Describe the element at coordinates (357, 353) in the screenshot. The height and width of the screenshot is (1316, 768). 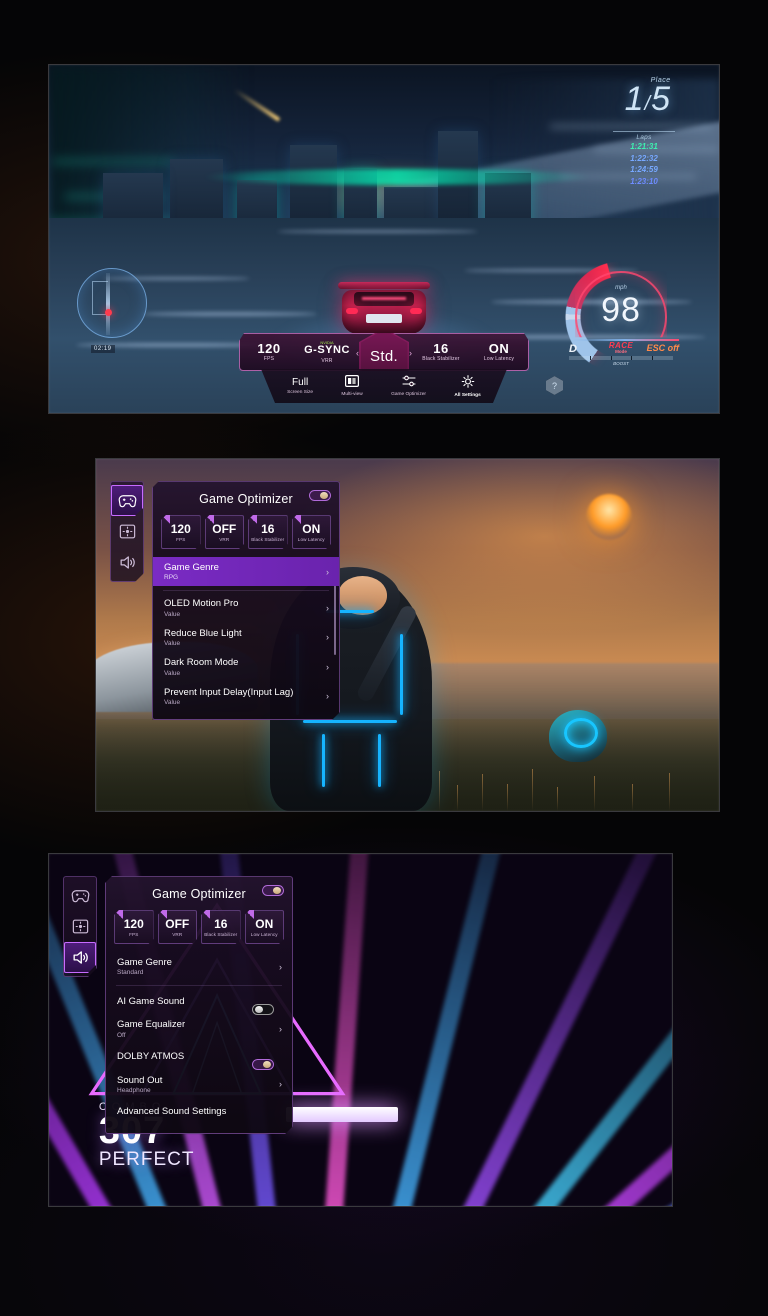
I see `preset-prev-arrow: ‹` at that location.